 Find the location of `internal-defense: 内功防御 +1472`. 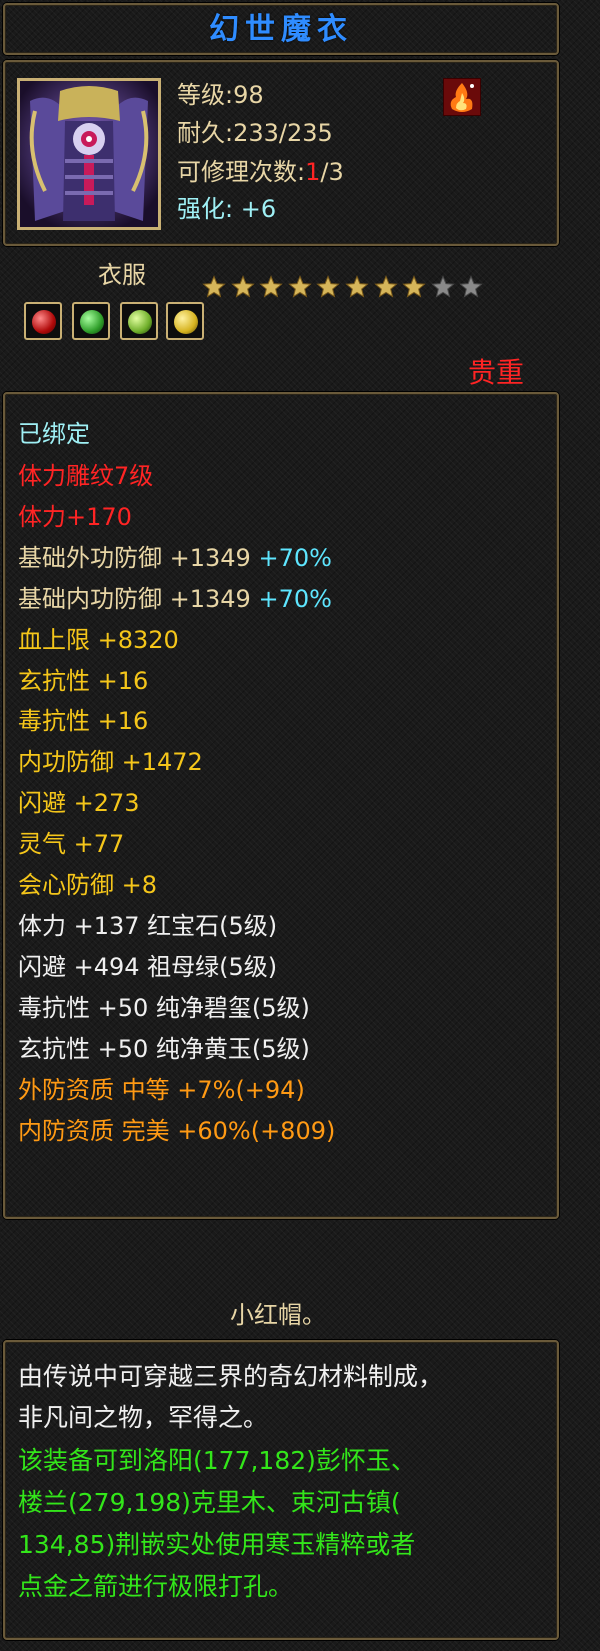

internal-defense: 内功防御 +1472 is located at coordinates (110, 762).